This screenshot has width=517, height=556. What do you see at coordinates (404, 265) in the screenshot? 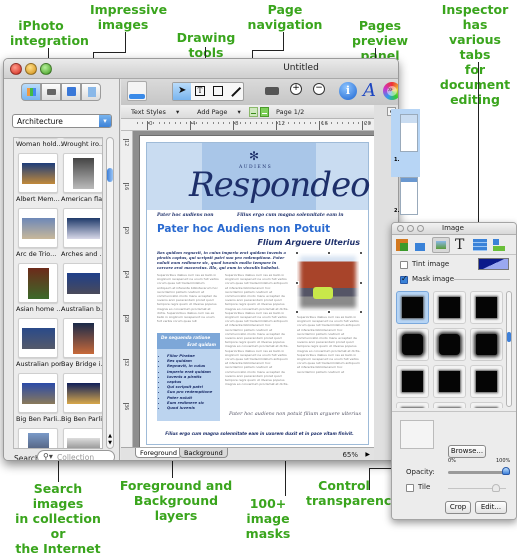
I see `tint-image-checkbox` at bounding box center [404, 265].